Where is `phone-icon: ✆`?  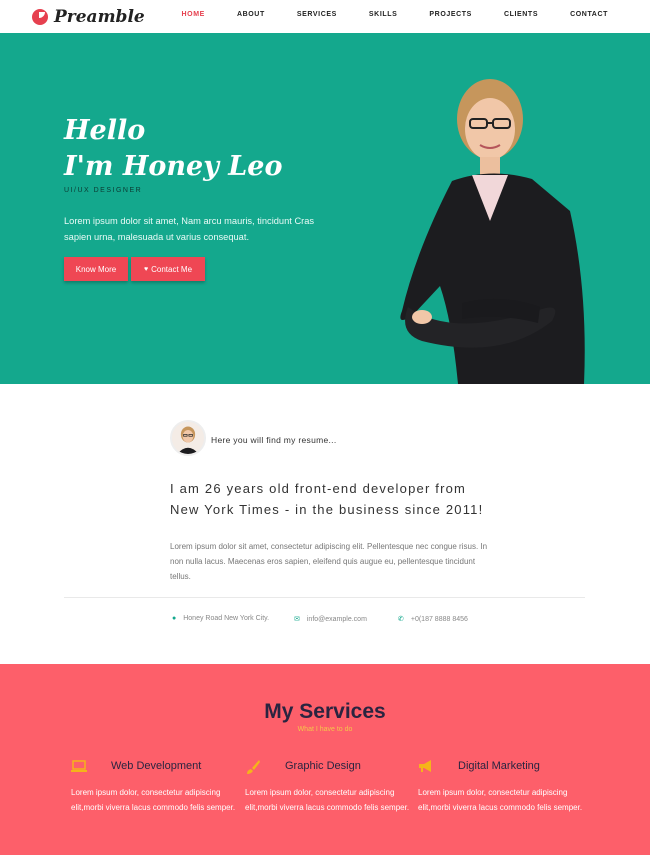
phone-icon: ✆ is located at coordinates (401, 619).